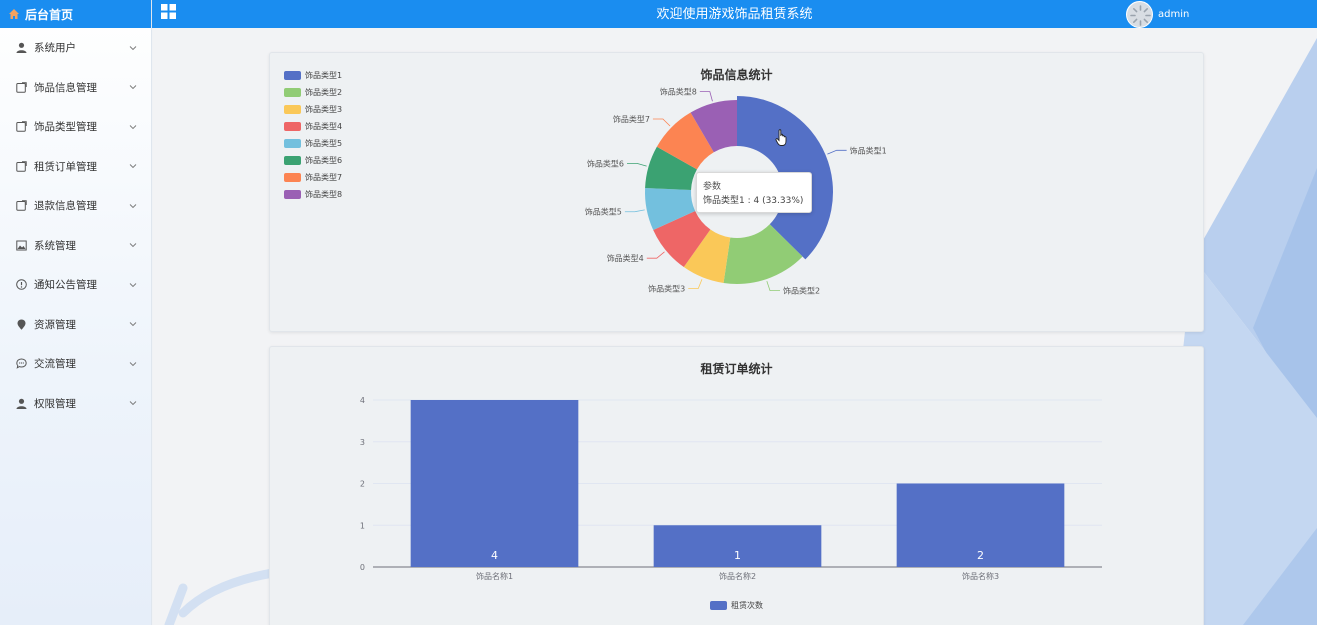  Describe the element at coordinates (65, 285) in the screenshot. I see `sidebar-item-label: 通知公告管理` at that location.